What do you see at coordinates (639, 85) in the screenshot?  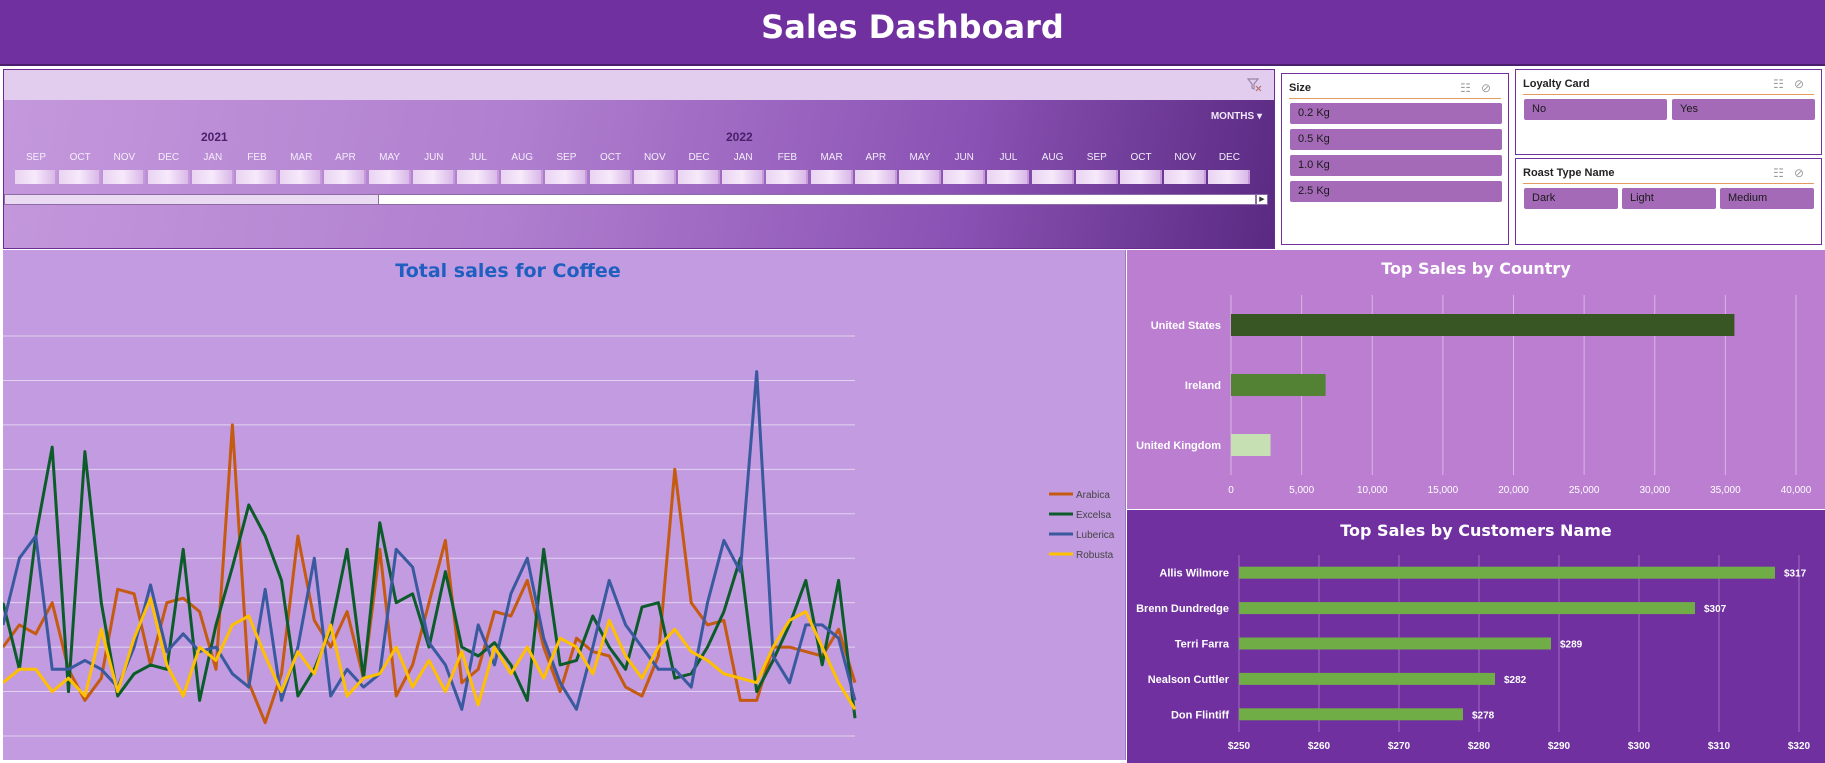 I see `timeline-header` at bounding box center [639, 85].